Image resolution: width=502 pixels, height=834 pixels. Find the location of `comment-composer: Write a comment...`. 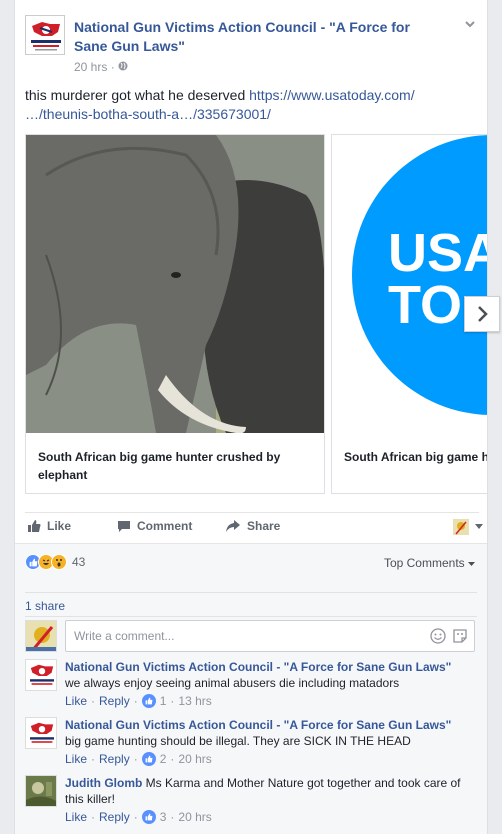

comment-composer: Write a comment... is located at coordinates (251, 634).